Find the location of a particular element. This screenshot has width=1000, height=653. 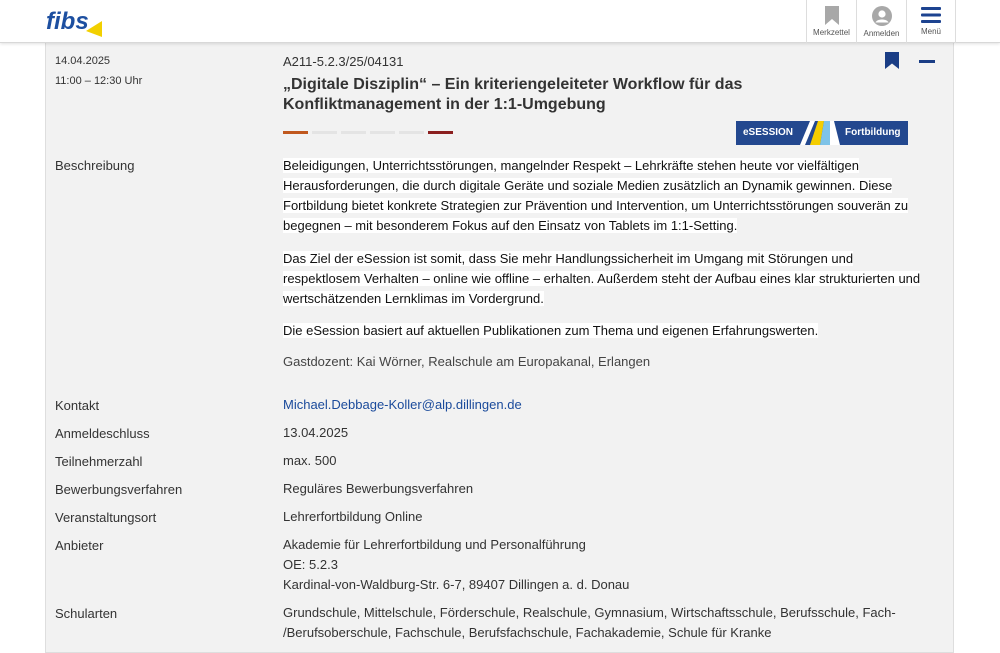

anmelden-label: Anmelden is located at coordinates (881, 33).